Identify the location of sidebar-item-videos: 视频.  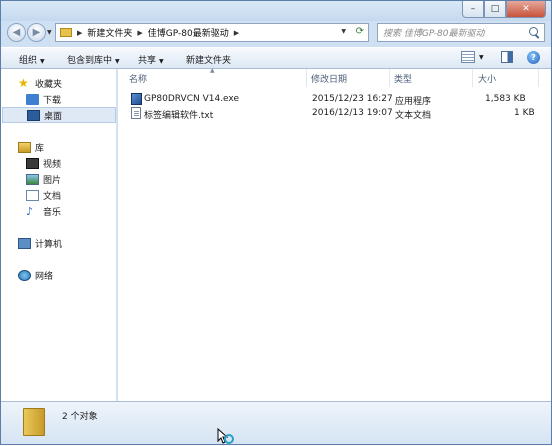
(59, 163).